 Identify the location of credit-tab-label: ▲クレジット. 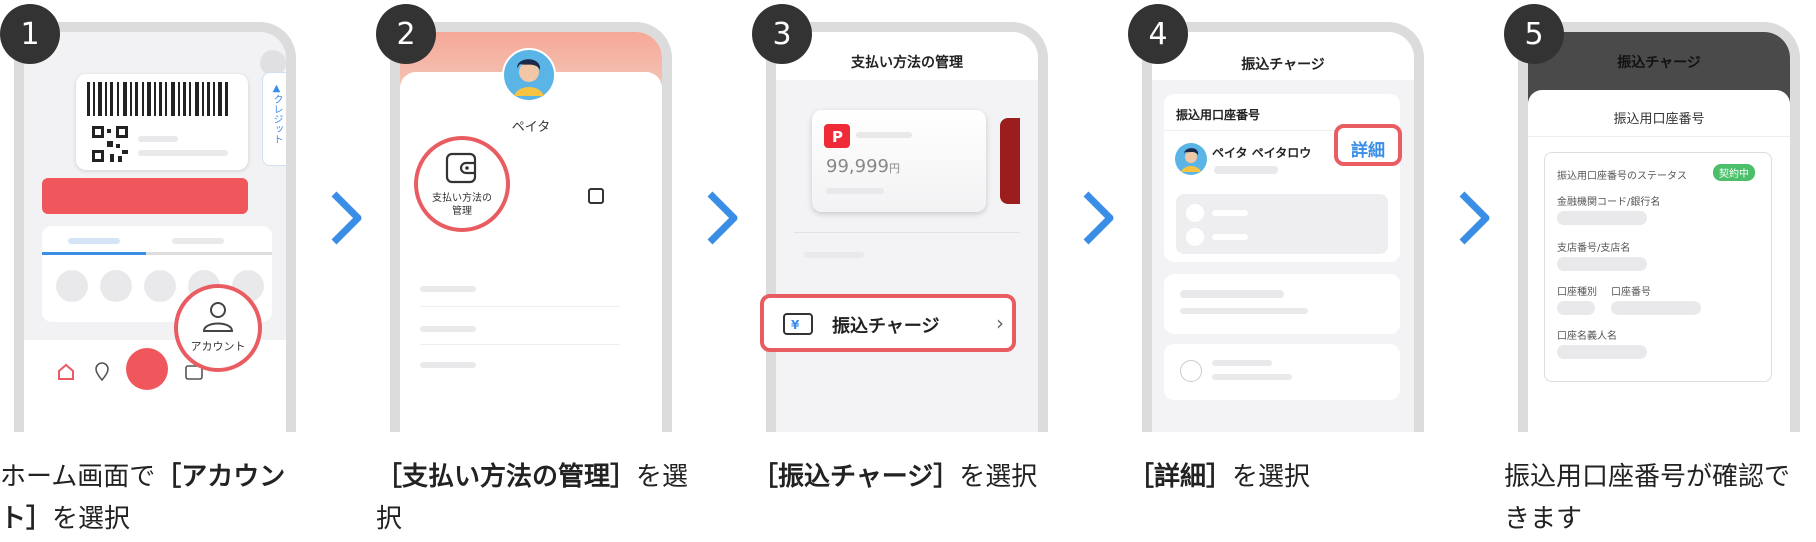
(276, 113).